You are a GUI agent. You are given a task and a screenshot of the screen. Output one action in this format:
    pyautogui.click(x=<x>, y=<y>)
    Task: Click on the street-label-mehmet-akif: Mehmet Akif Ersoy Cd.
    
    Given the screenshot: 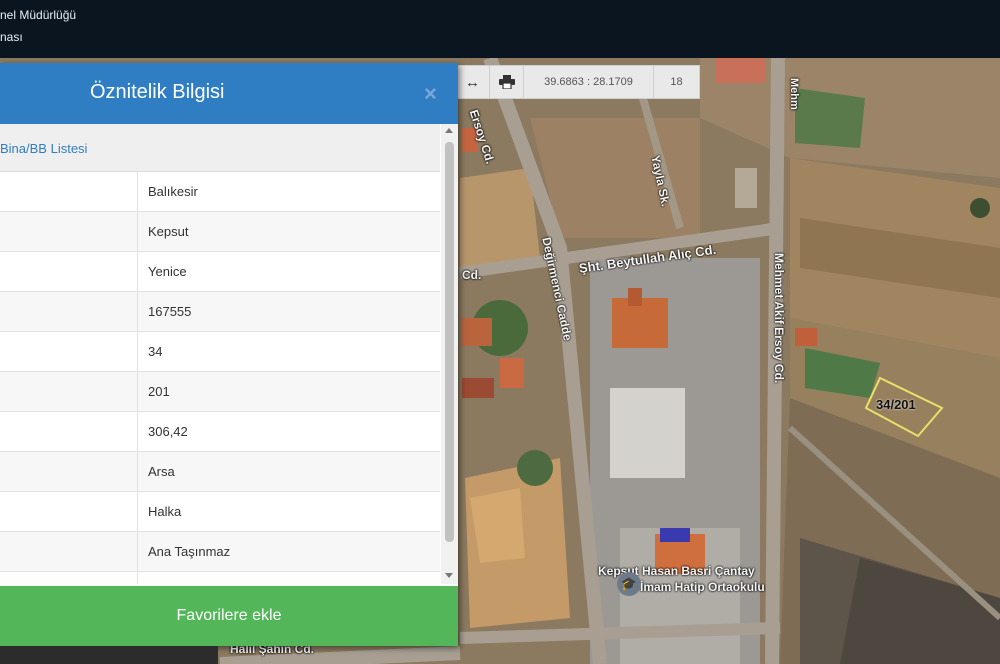 What is the action you would take?
    pyautogui.click(x=779, y=318)
    